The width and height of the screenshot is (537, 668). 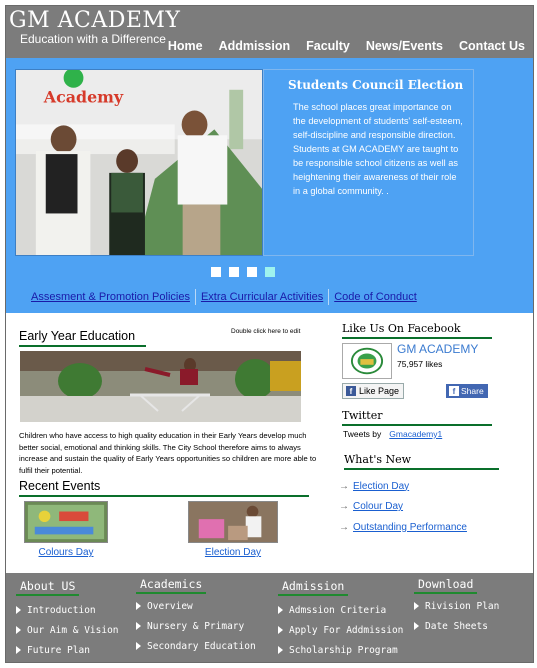 I want to click on footer-link-label: Future Plan, so click(x=58, y=650).